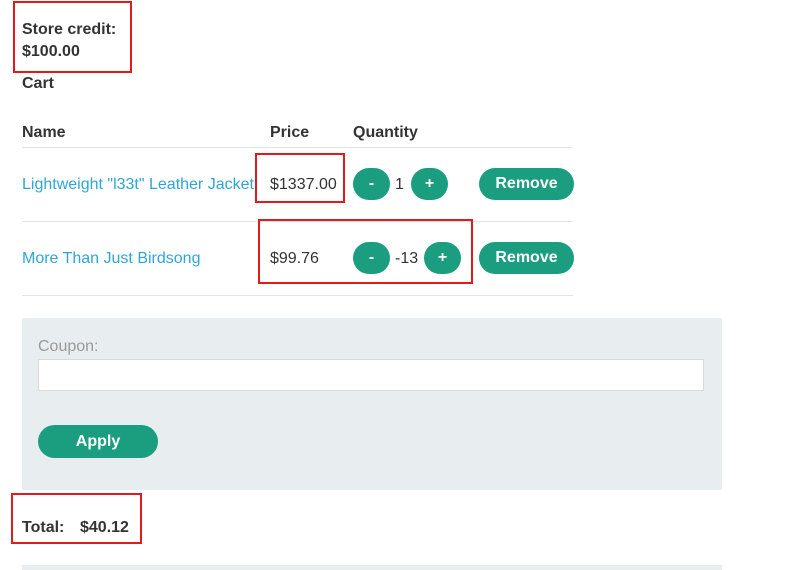 This screenshot has width=787, height=570. I want to click on apply-coupon-button: Apply, so click(98, 441).